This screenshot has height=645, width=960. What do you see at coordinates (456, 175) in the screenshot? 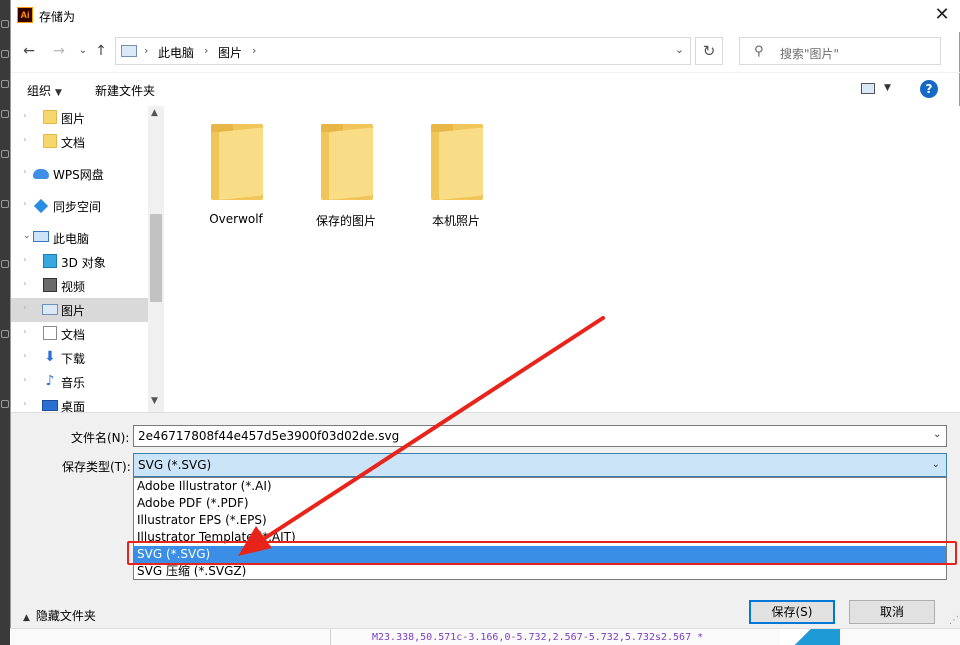
I see `folder-item-camera-roll: 本机照片` at bounding box center [456, 175].